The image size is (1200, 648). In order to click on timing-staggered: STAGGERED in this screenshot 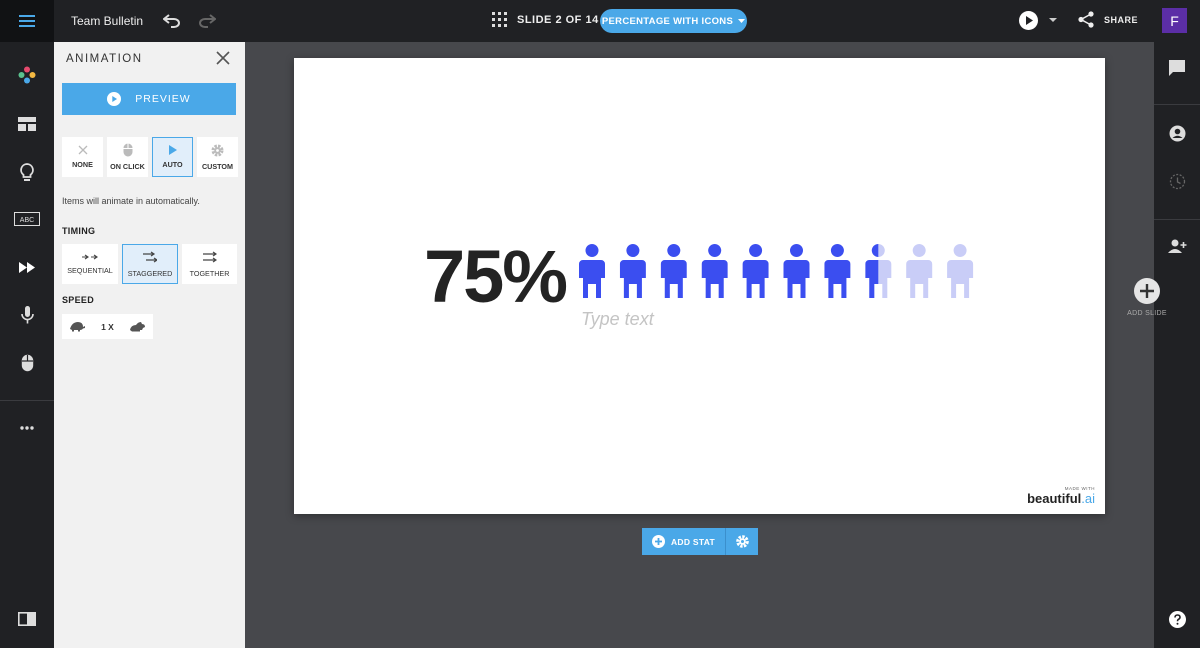, I will do `click(150, 264)`.